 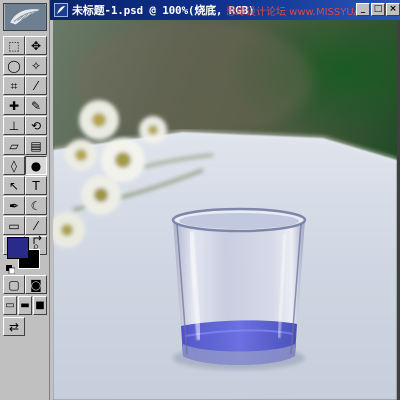 I want to click on close-button: ×, so click(x=393, y=9).